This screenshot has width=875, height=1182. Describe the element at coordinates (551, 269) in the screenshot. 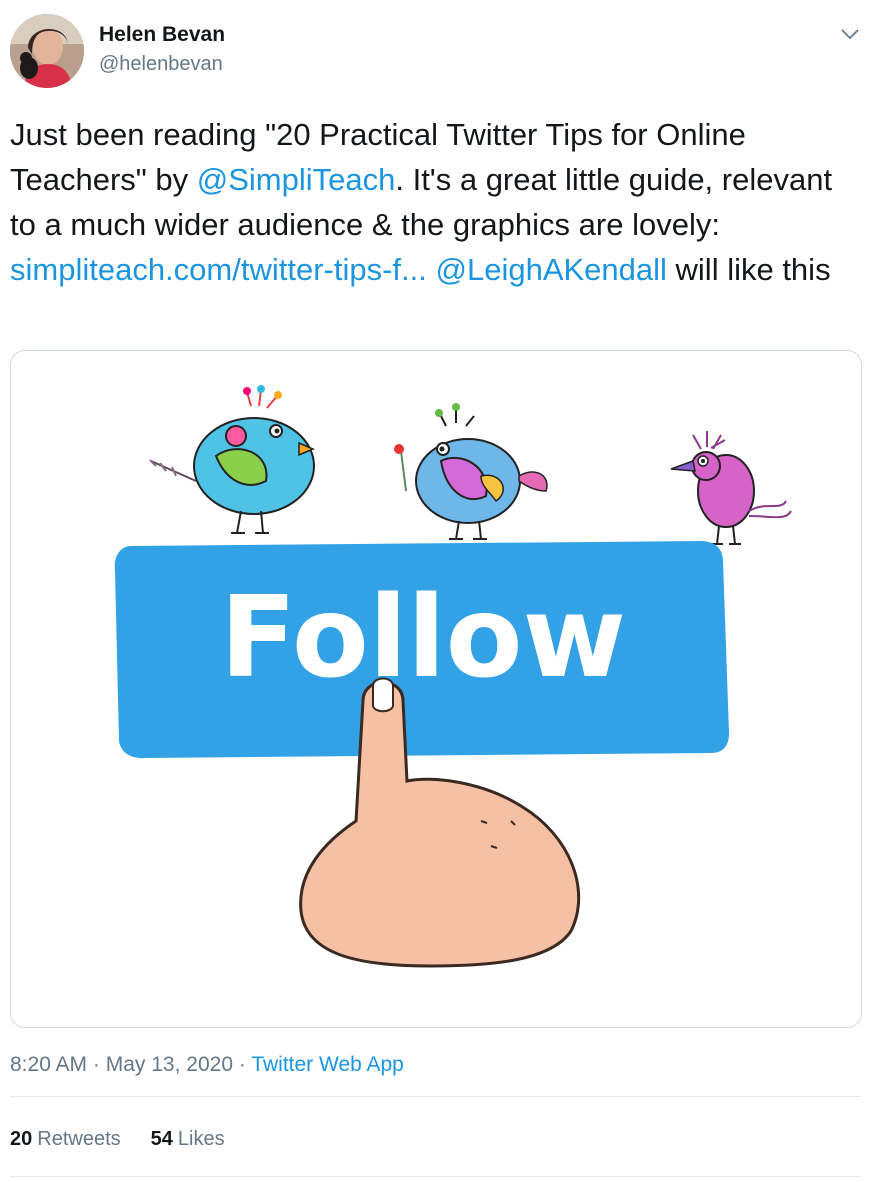

I see `mention-link: @LeighAKendall` at that location.